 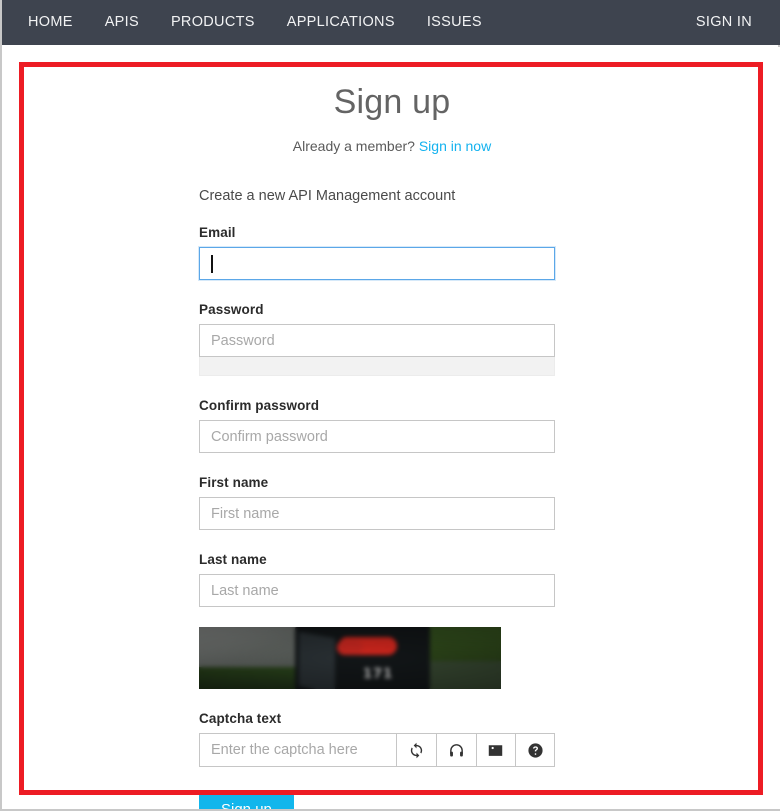 I want to click on nav-links-group: HOME APIS PRODUCTS APPLICATIONS ISSUES, so click(x=255, y=22).